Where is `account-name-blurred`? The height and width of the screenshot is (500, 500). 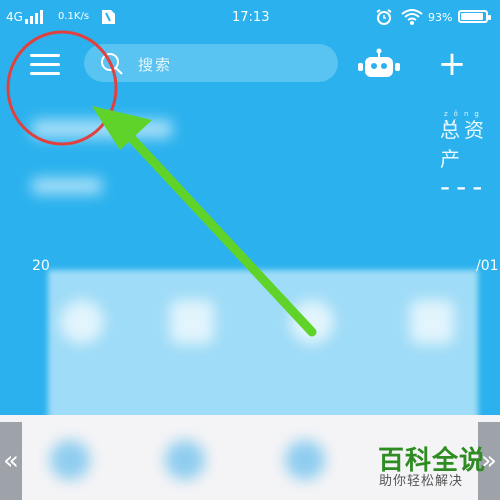 account-name-blurred is located at coordinates (102, 129).